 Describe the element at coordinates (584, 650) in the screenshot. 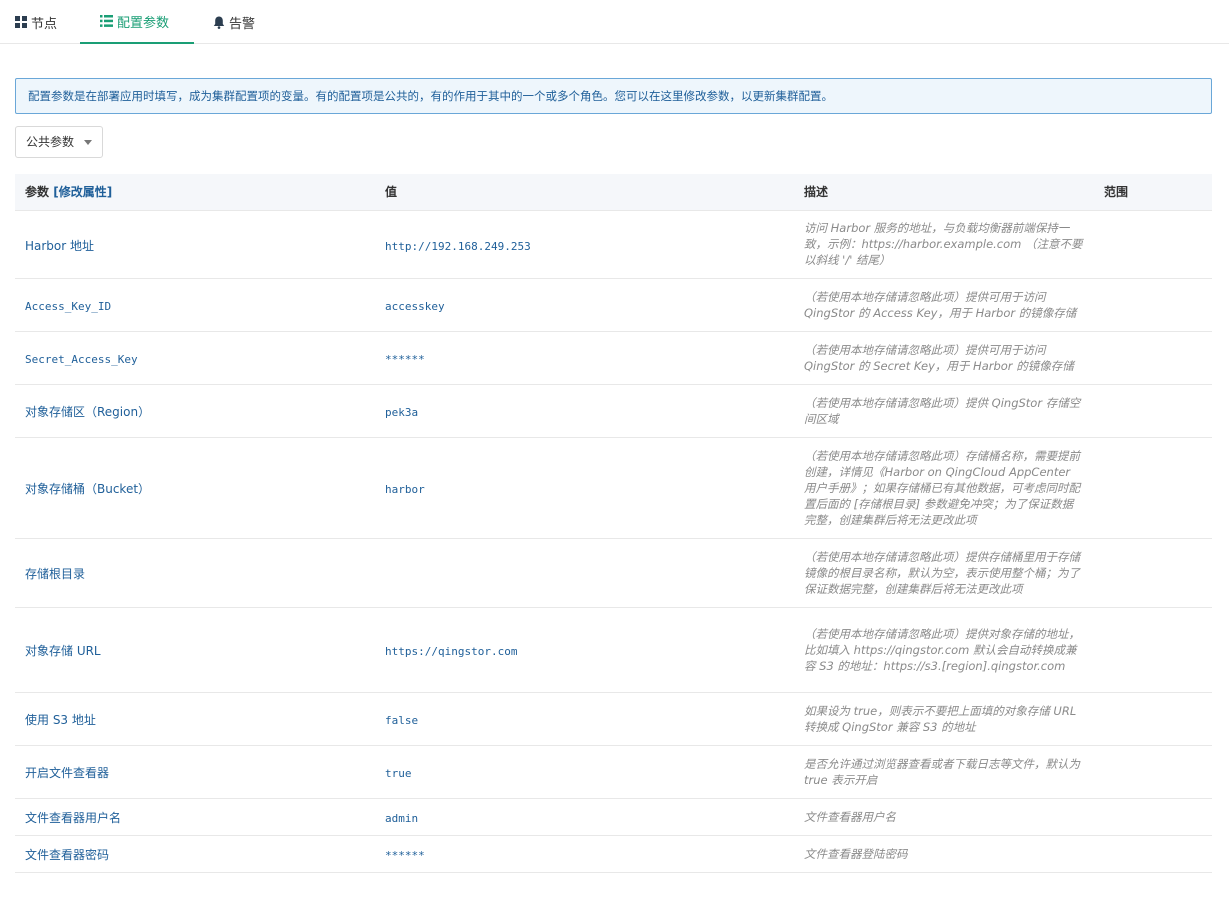

I see `param-value-cell: https://qingstor.com` at that location.